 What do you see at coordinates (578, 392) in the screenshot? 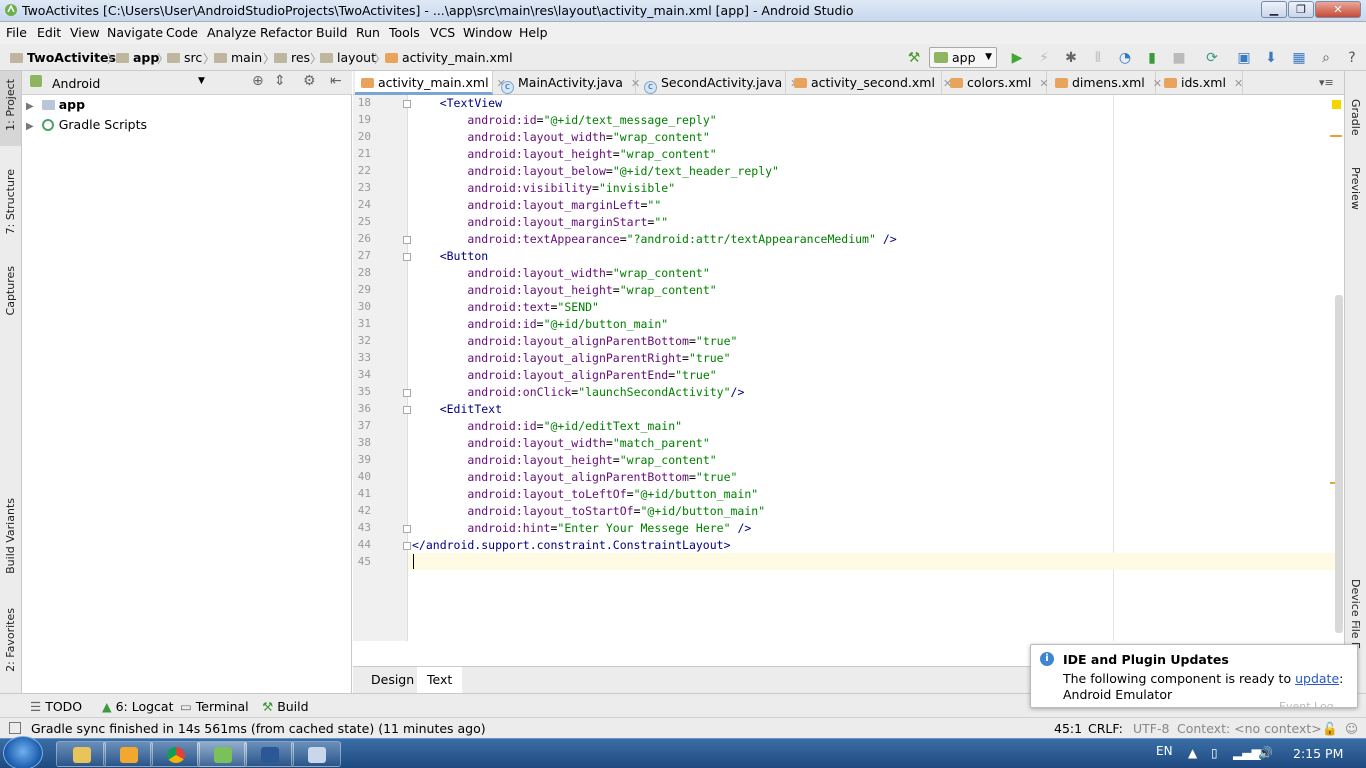
I see `code-line: android:onClick="launchSecondActivity"/>` at bounding box center [578, 392].